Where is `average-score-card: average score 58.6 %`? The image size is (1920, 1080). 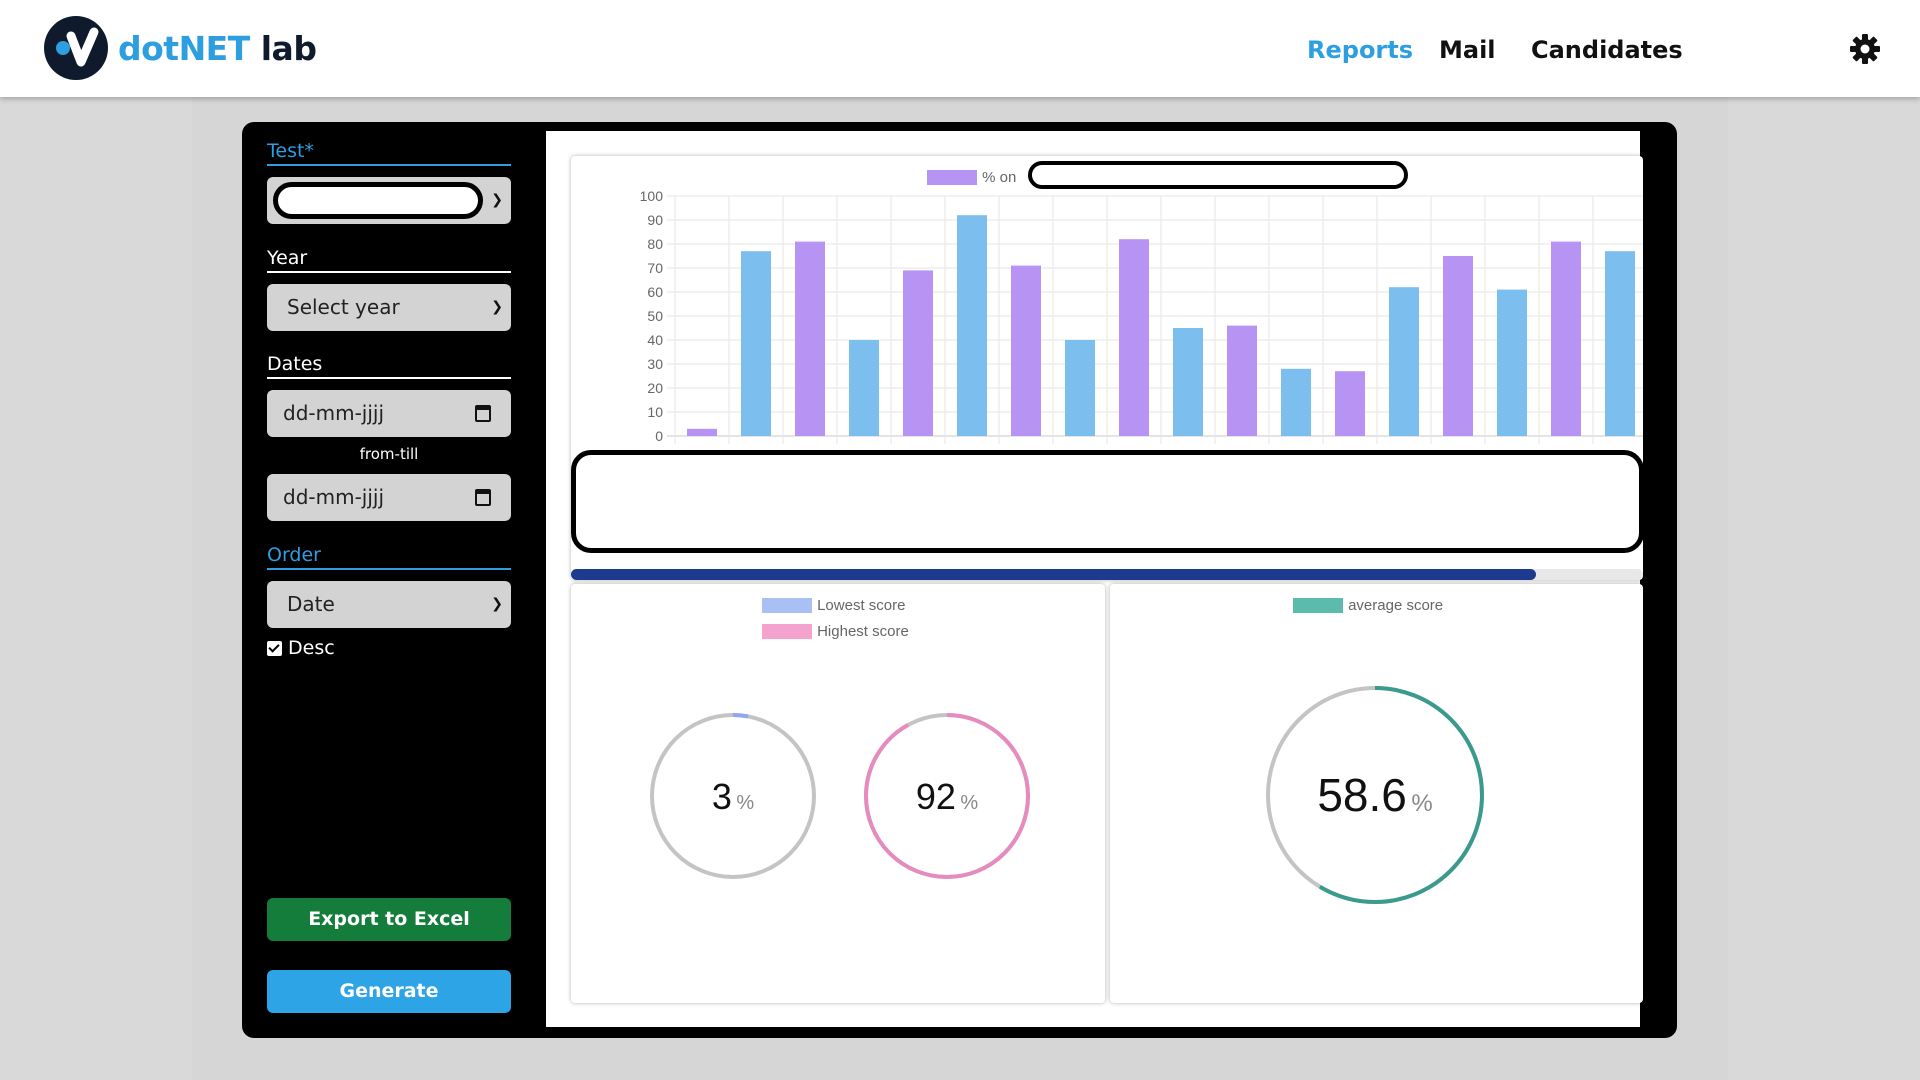 average-score-card: average score 58.6 % is located at coordinates (1376, 793).